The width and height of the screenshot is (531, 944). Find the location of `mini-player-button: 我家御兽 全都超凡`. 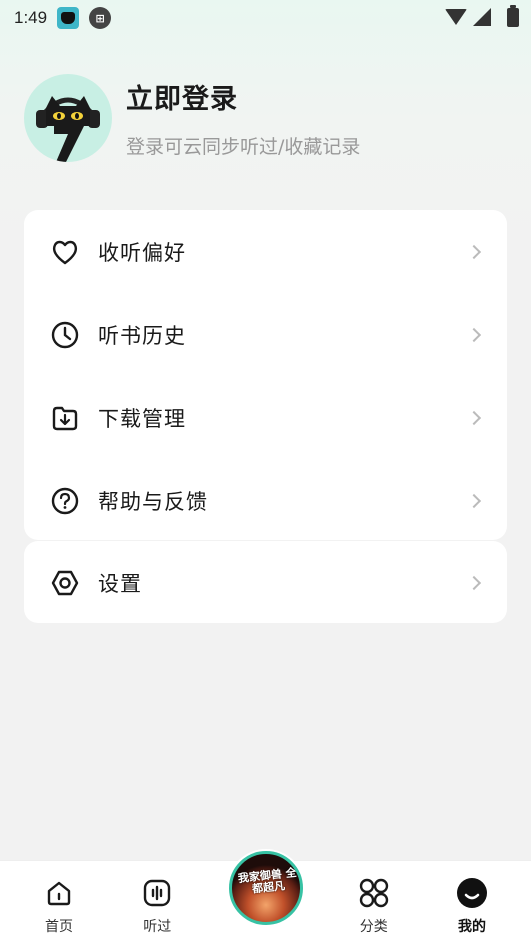

mini-player-button: 我家御兽 全都超凡 is located at coordinates (266, 888).